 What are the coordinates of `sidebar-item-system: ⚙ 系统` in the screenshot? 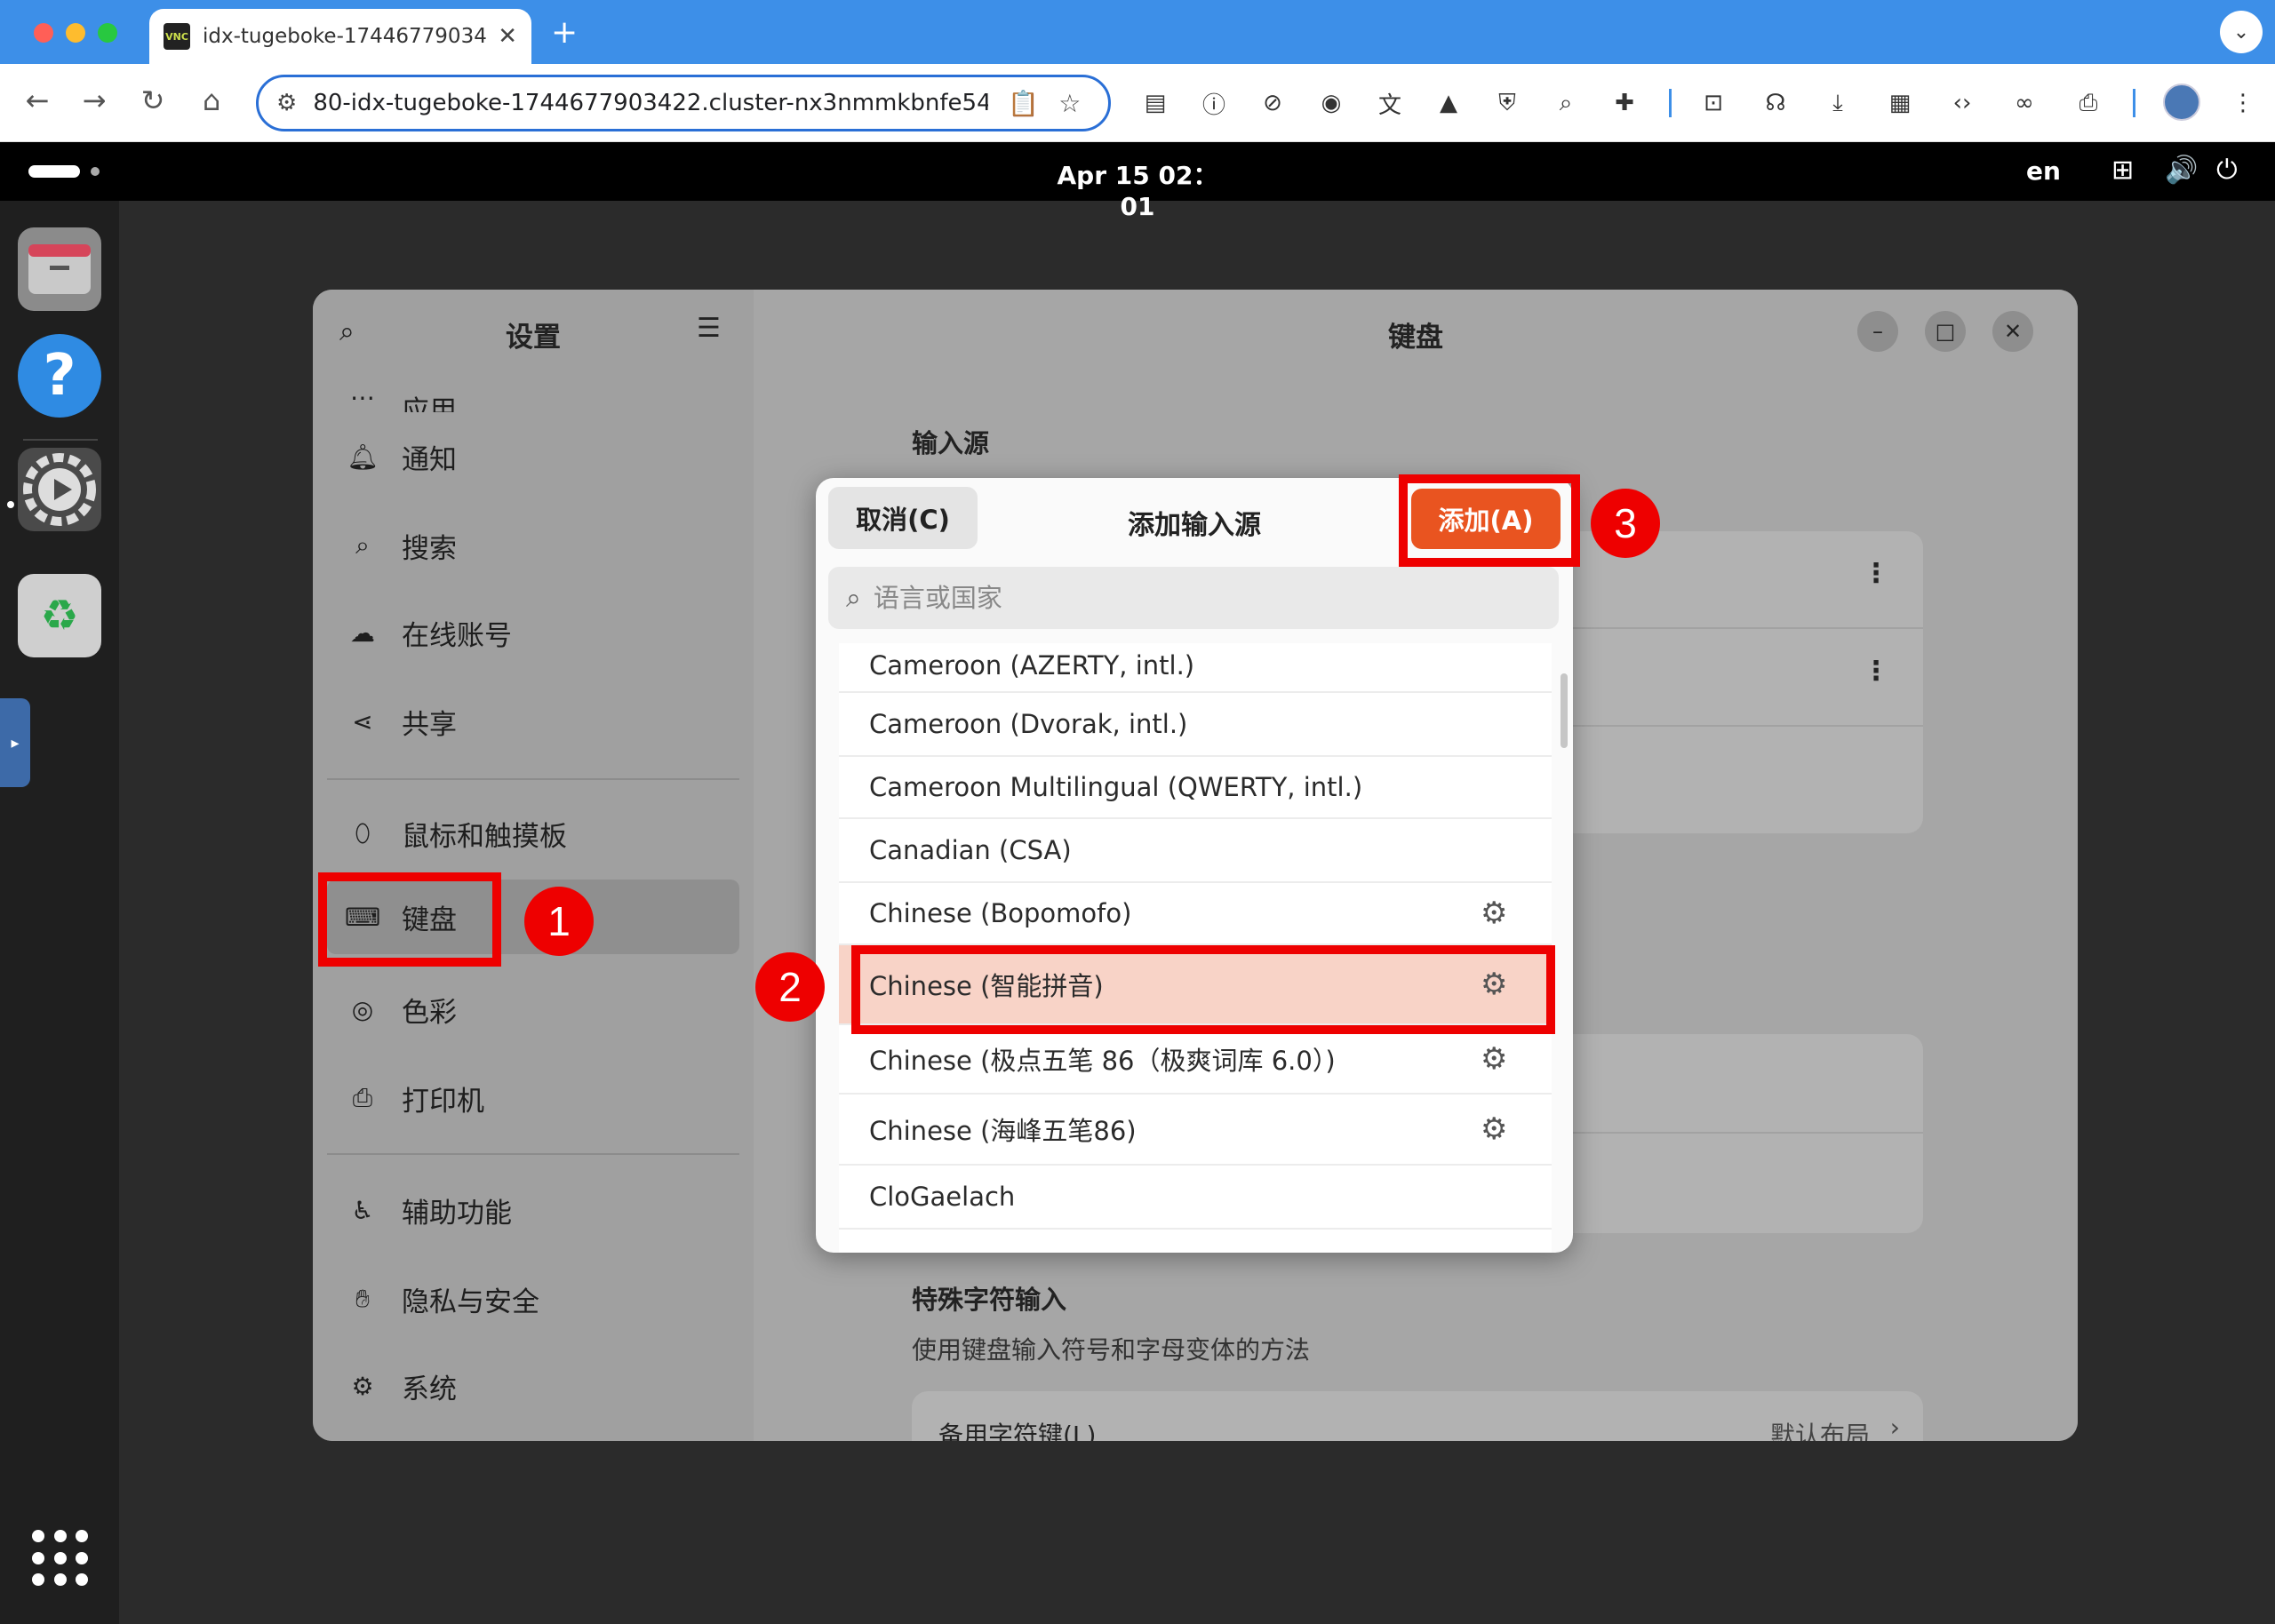 It's located at (533, 1386).